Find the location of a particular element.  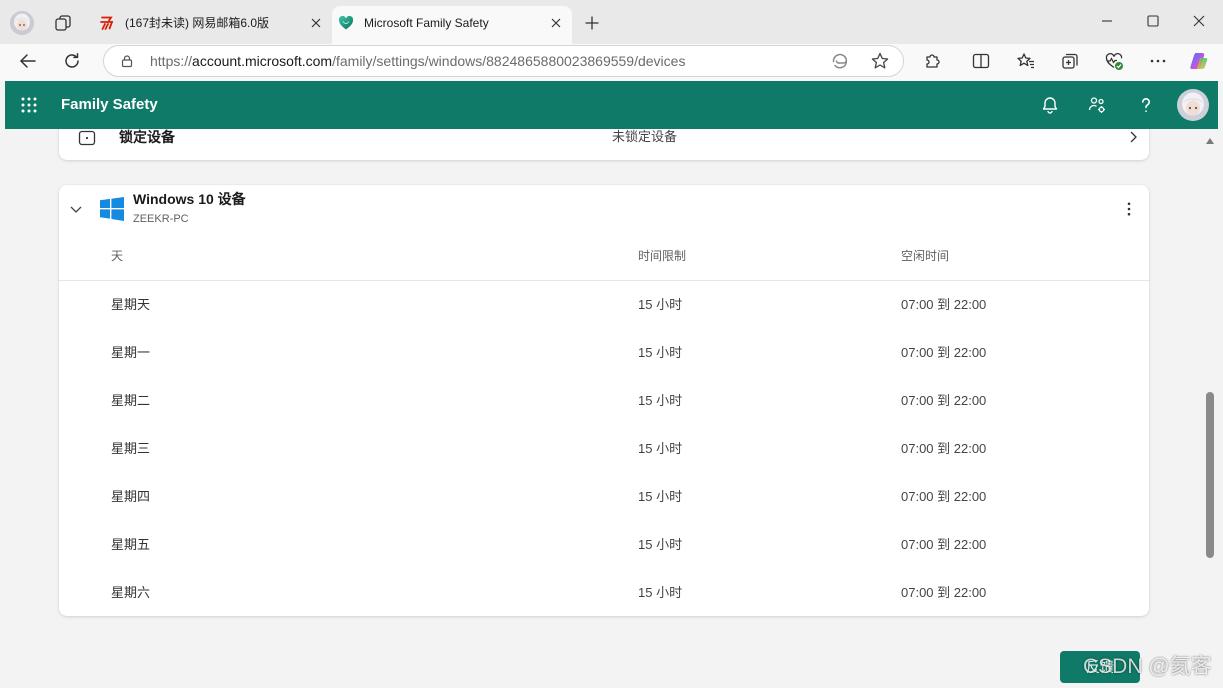

app-header is located at coordinates (611, 105).